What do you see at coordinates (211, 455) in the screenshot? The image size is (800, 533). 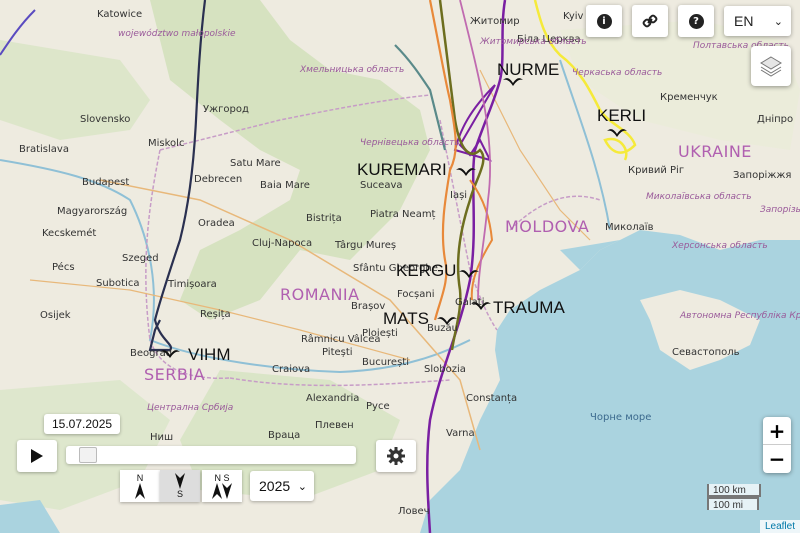 I see `timeline-slider` at bounding box center [211, 455].